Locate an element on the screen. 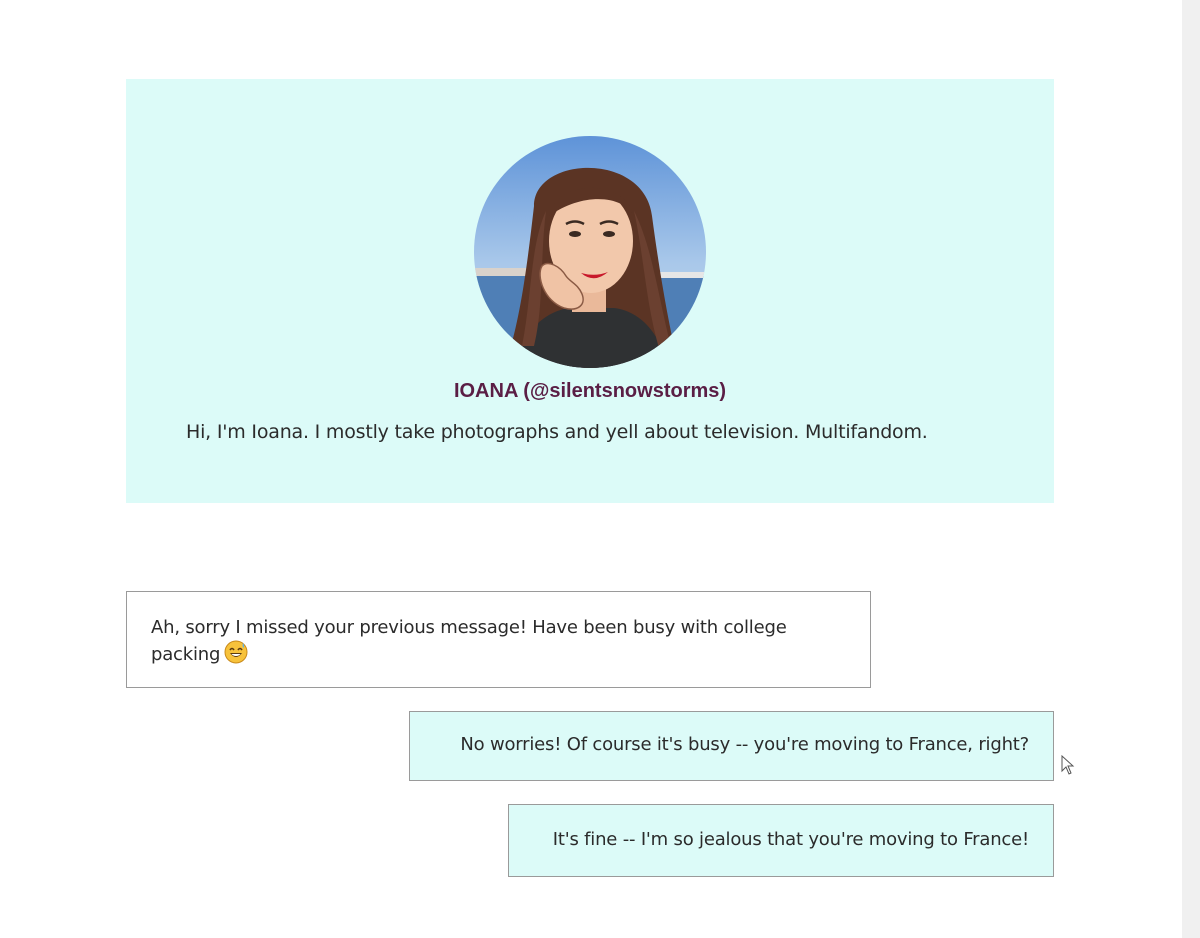 The width and height of the screenshot is (1200, 938). avatar-illustration-icon is located at coordinates (590, 252).